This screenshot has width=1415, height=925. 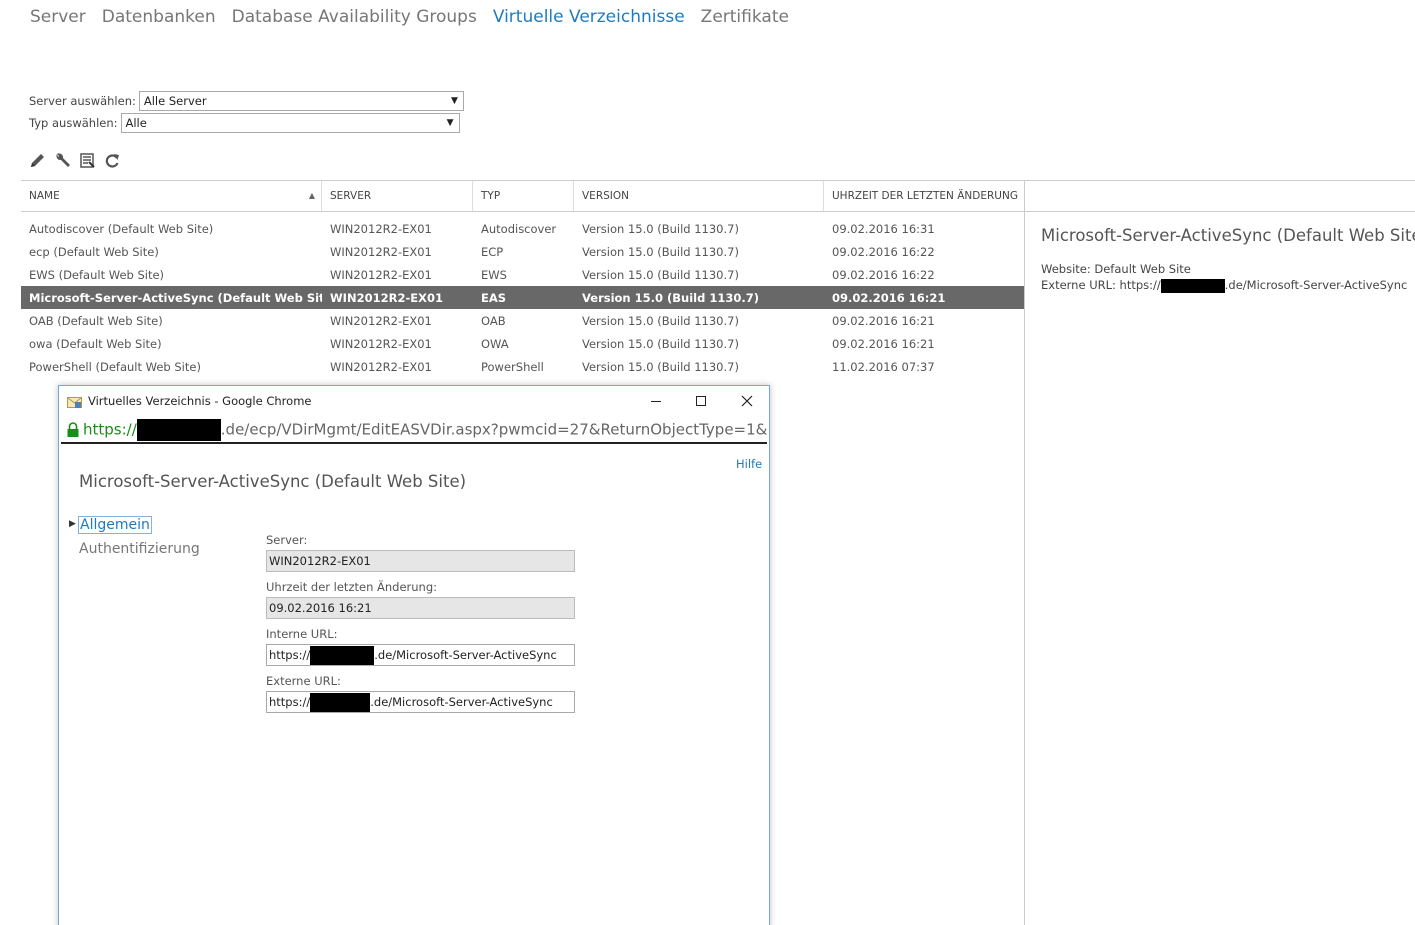 What do you see at coordinates (121, 228) in the screenshot?
I see `cell-name: Autodiscover (Default Web Site)` at bounding box center [121, 228].